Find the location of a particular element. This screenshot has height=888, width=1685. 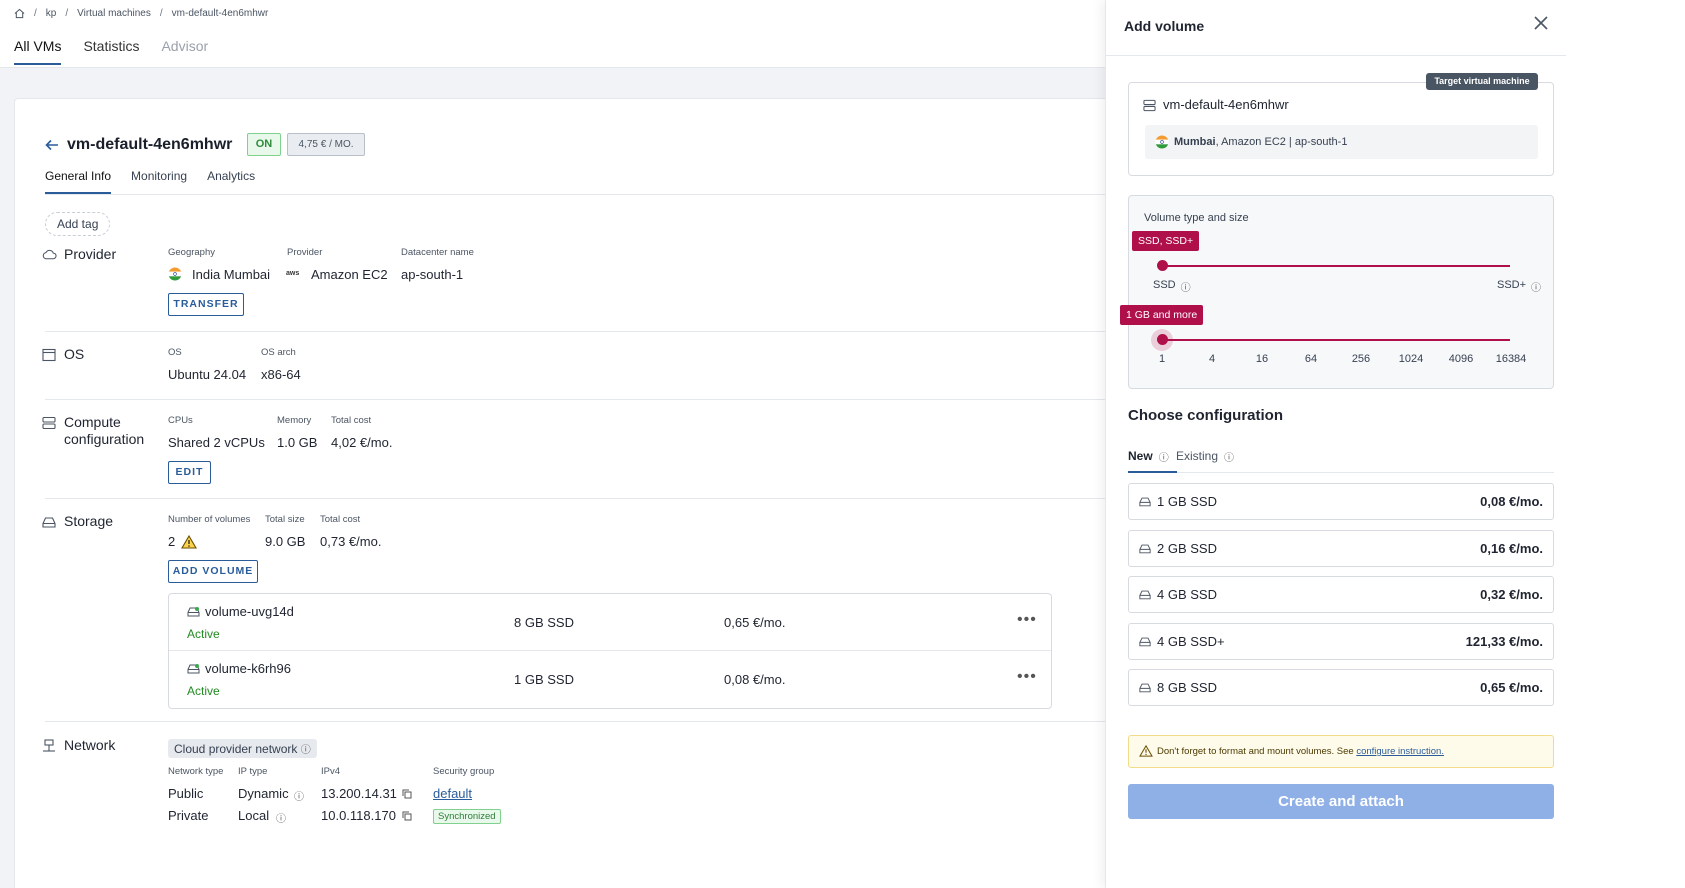

panel-title: Add volume is located at coordinates (1164, 26).